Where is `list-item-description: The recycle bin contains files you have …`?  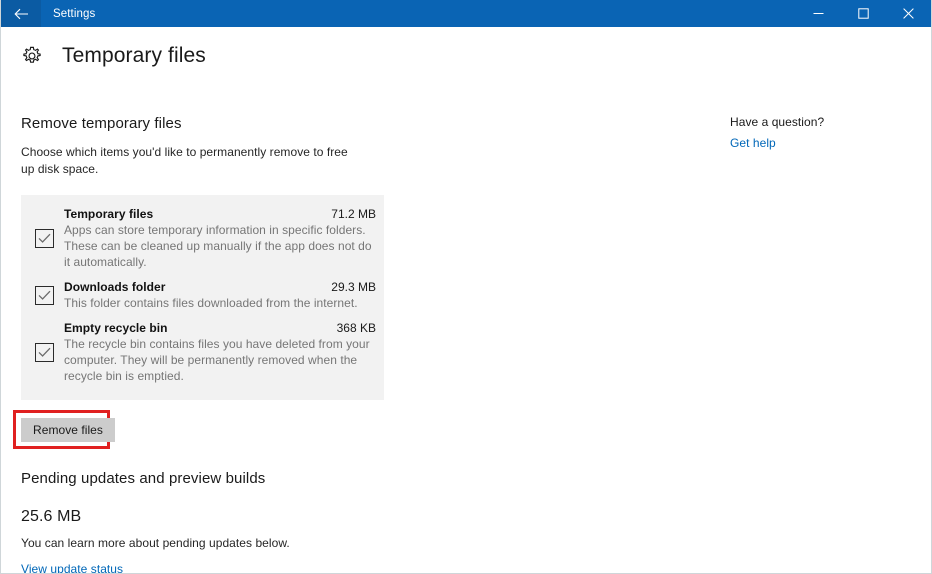
list-item-description: The recycle bin contains files you have … is located at coordinates (217, 360).